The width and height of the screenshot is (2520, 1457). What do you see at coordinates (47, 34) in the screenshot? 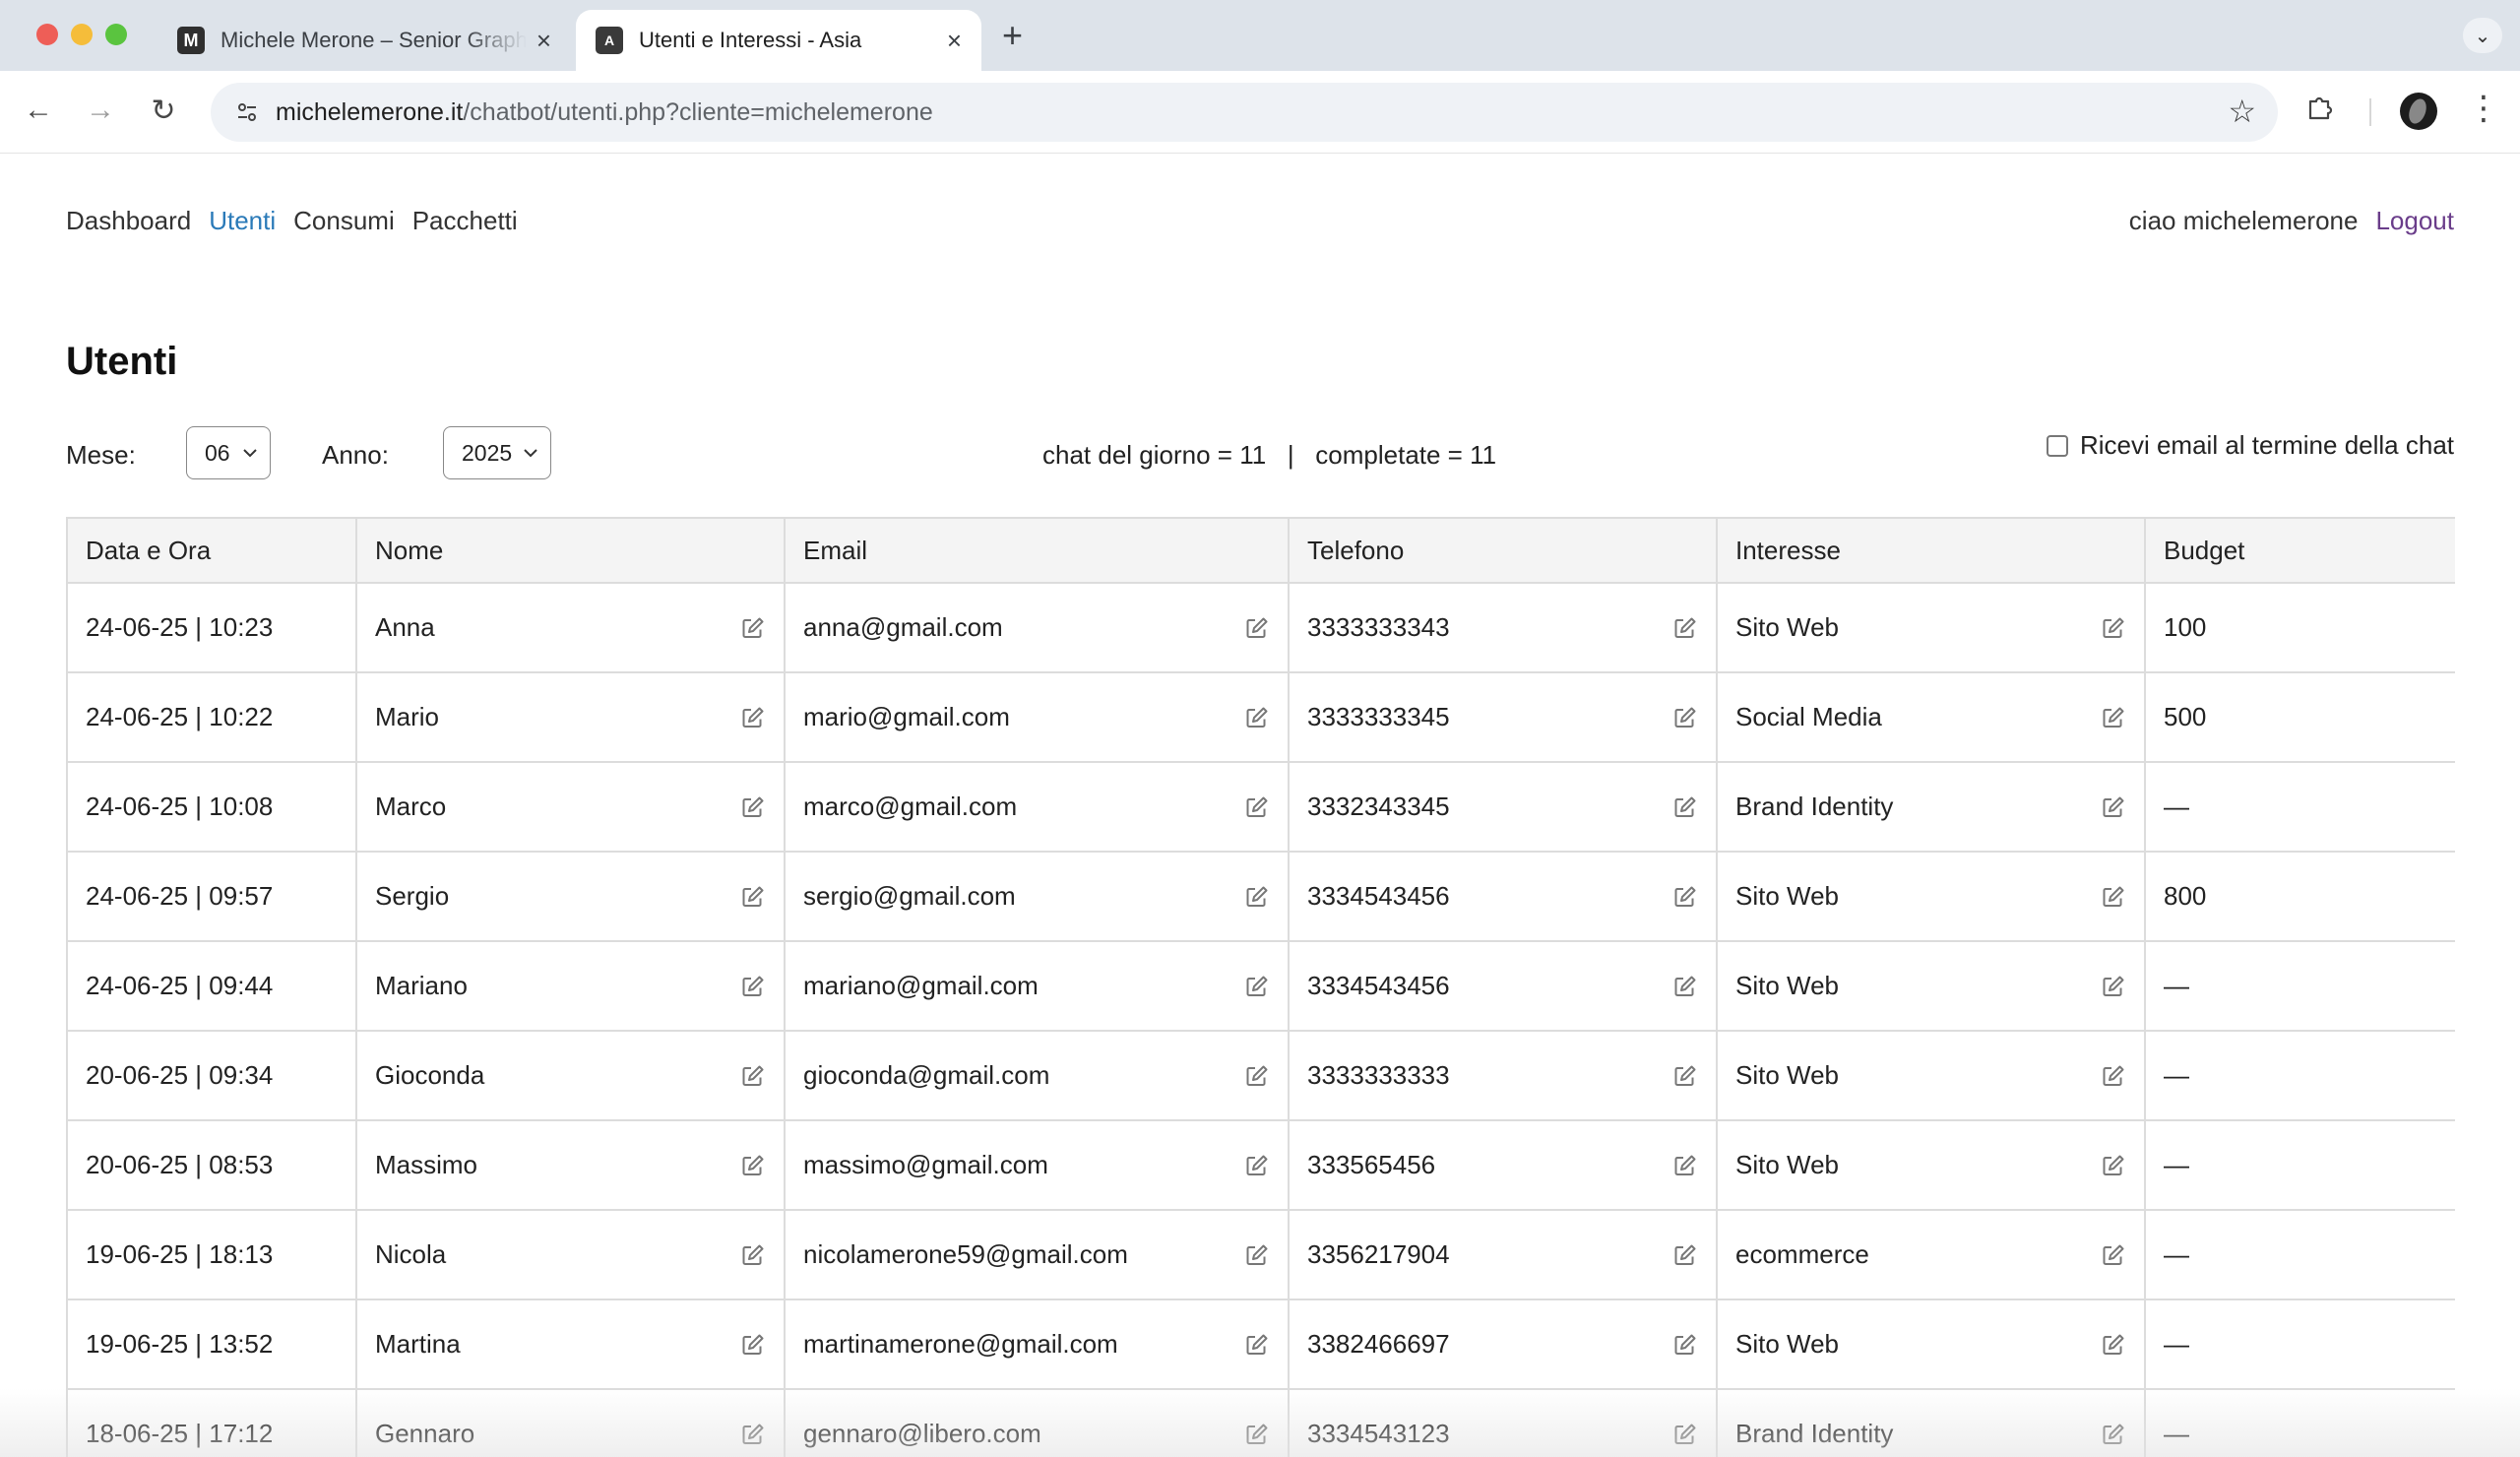
I see `window-close-button` at bounding box center [47, 34].